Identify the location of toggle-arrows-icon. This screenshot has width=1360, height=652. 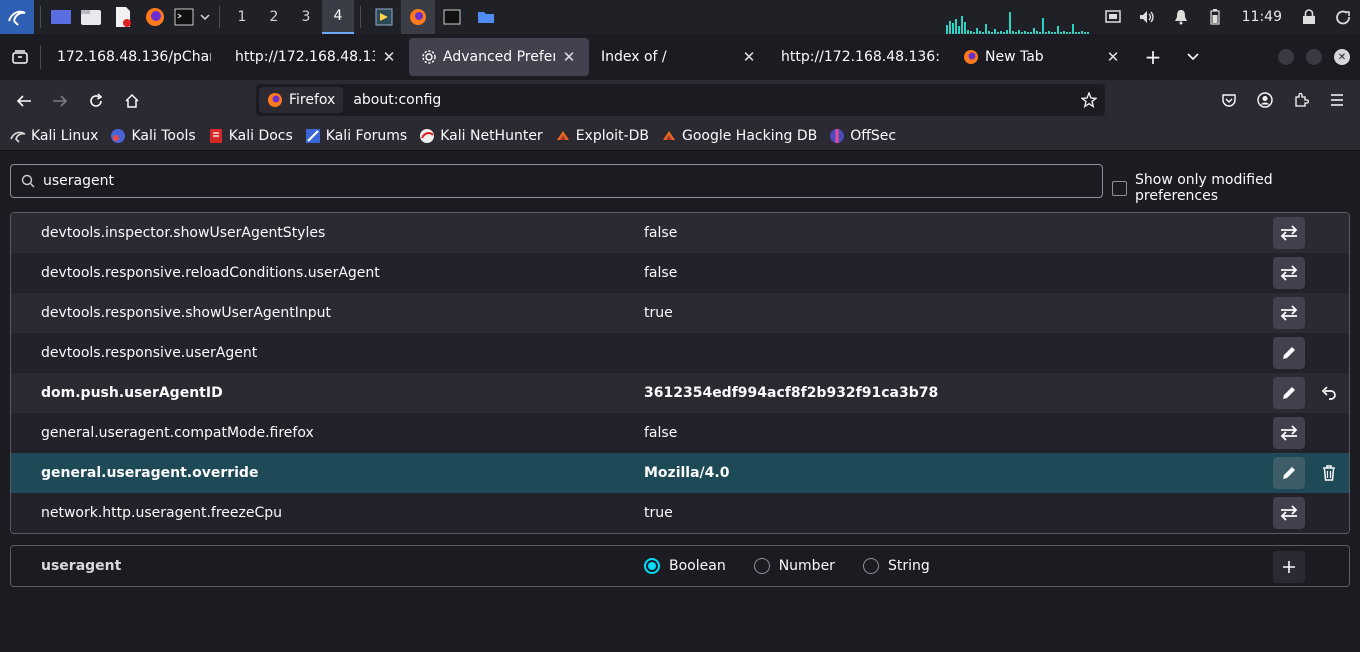
(1289, 233).